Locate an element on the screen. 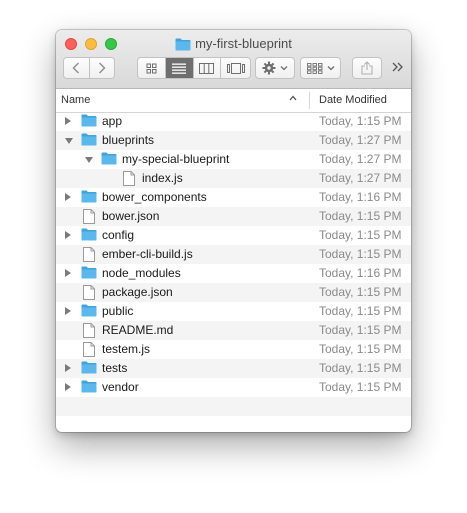  file-name: bower.json is located at coordinates (131, 216).